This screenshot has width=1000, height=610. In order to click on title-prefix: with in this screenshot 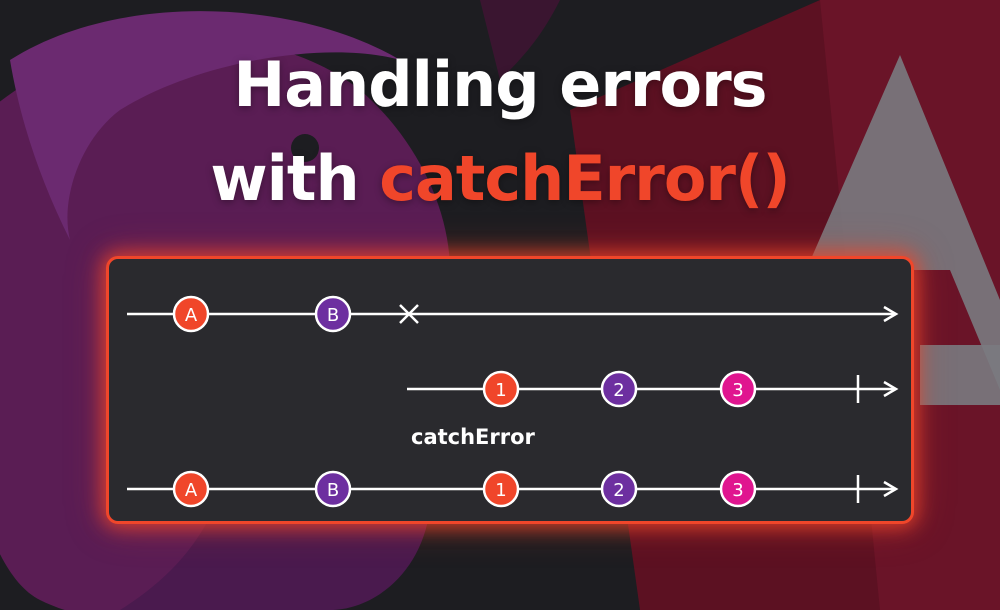, I will do `click(295, 178)`.